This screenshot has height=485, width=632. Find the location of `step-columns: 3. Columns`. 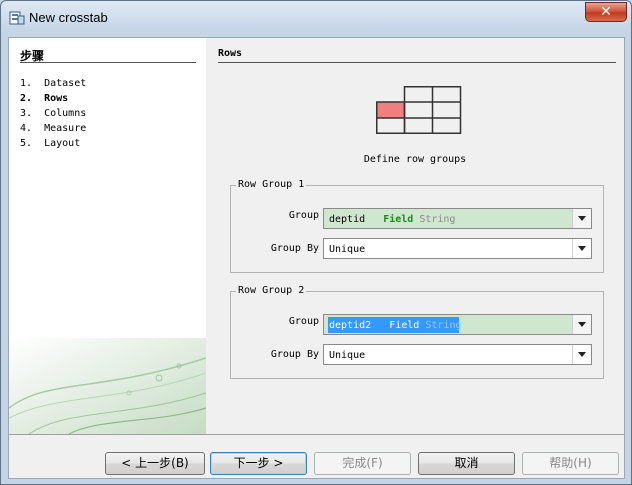

step-columns: 3. Columns is located at coordinates (53, 113).